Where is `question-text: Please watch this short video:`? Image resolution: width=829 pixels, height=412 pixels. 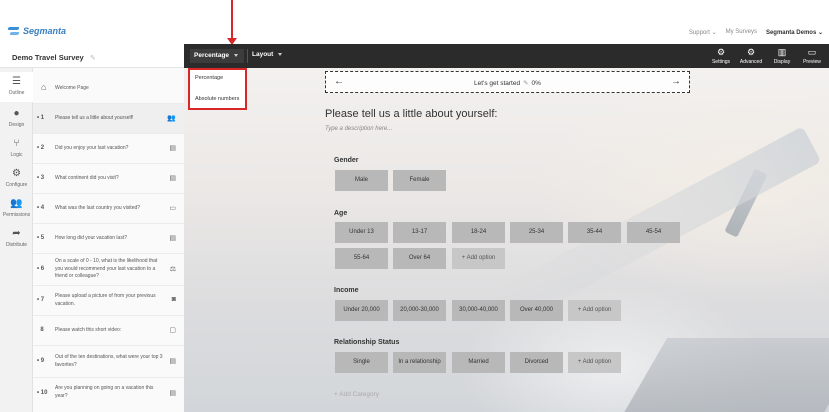 question-text: Please watch this short video: is located at coordinates (88, 330).